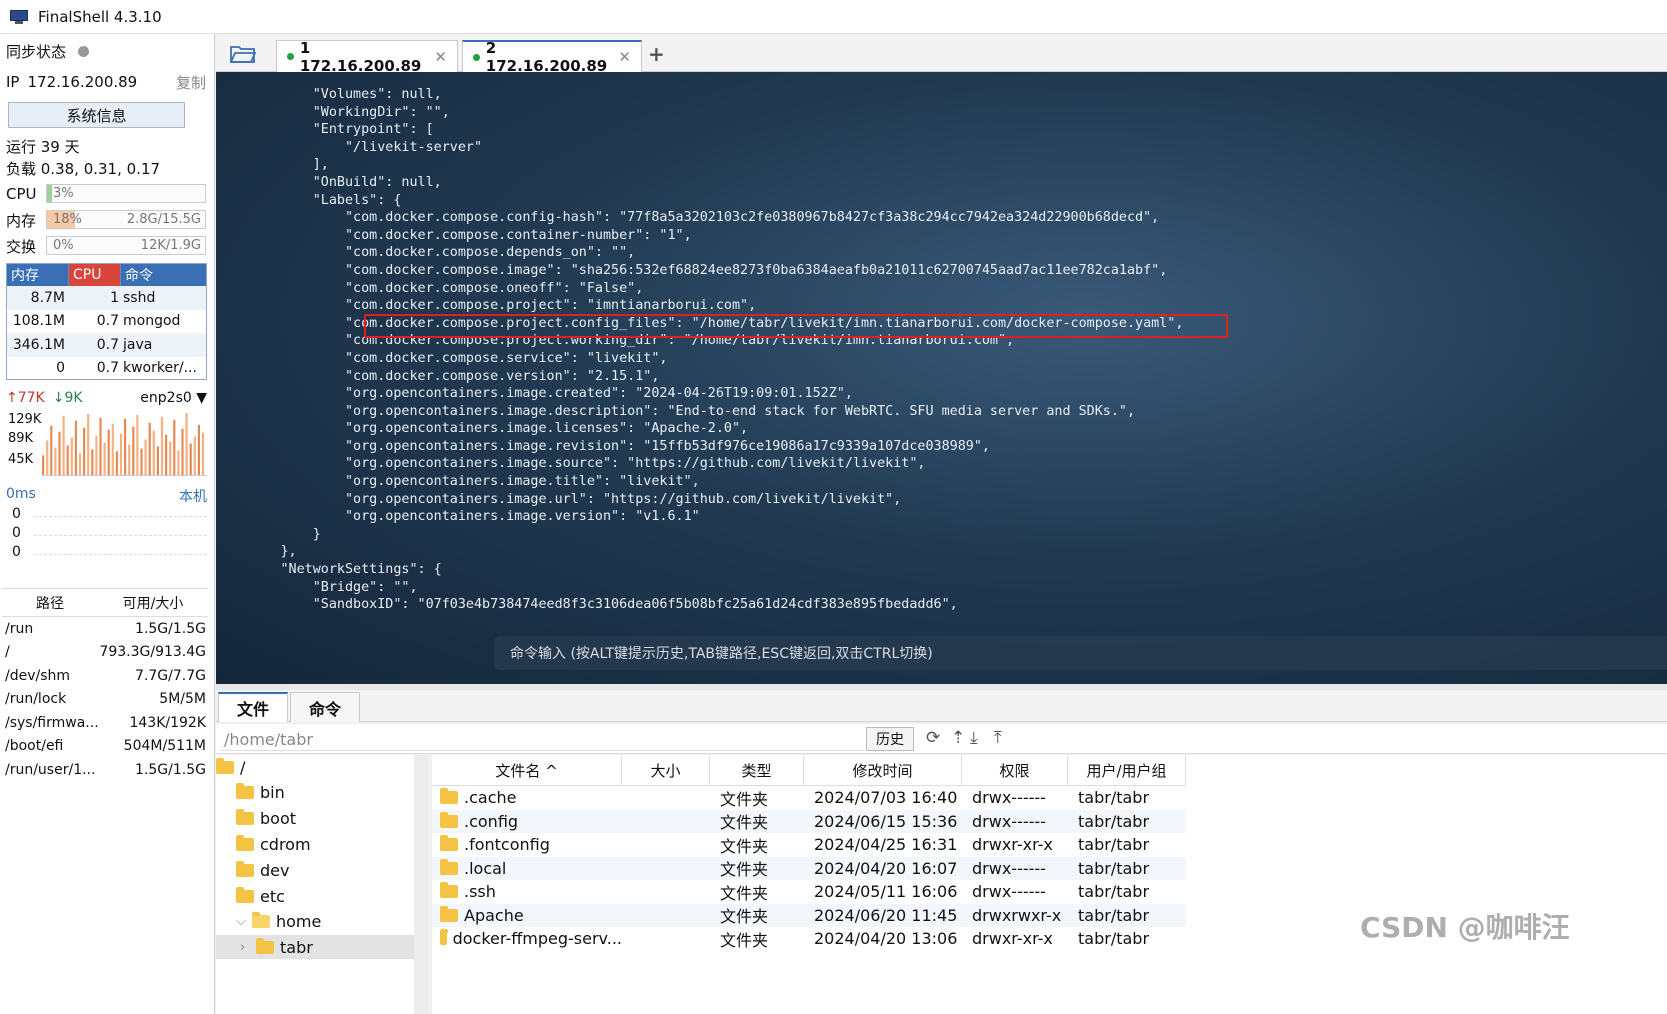 Image resolution: width=1667 pixels, height=1014 pixels. I want to click on ping-target: 本机, so click(193, 496).